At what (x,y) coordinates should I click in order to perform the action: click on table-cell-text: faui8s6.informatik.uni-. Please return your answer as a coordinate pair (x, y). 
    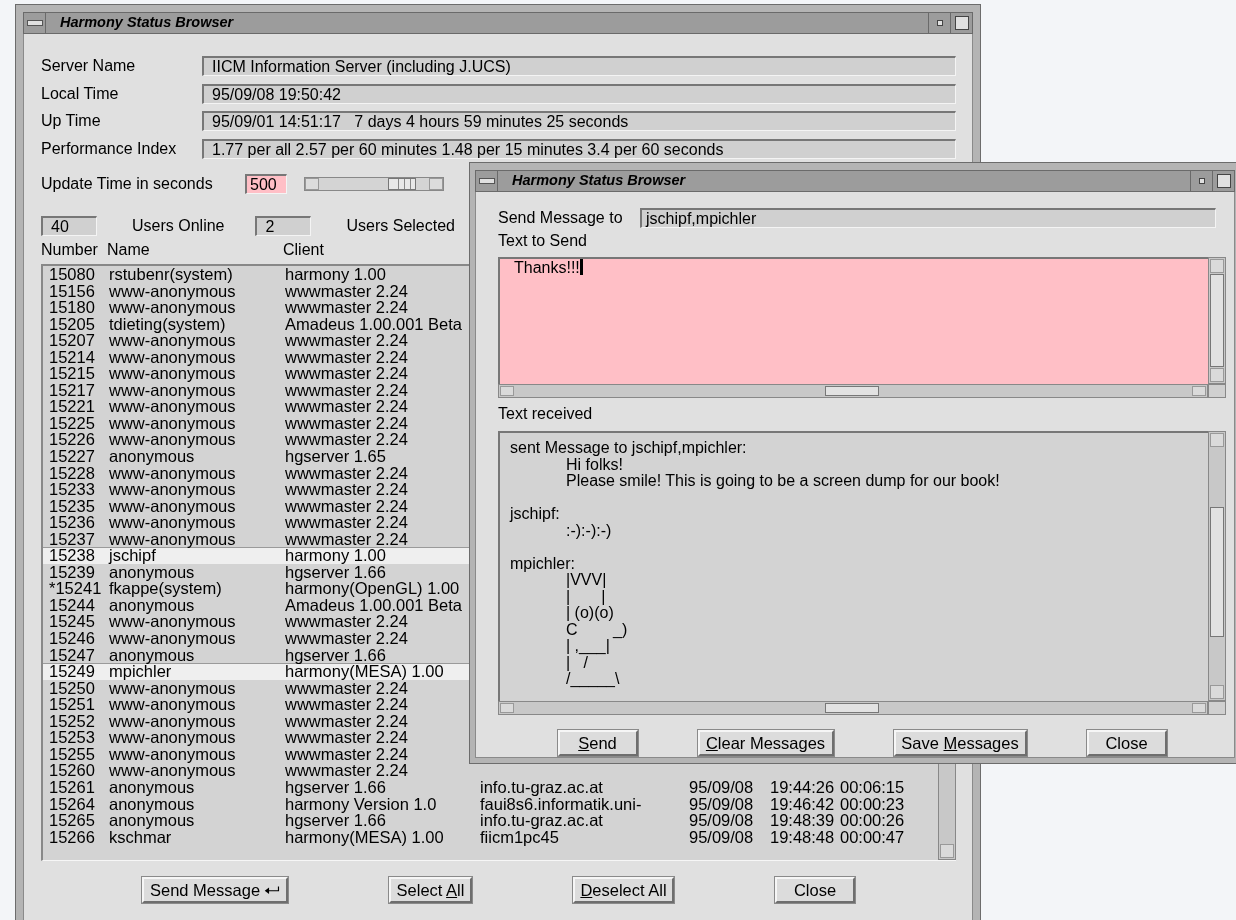
    Looking at the image, I should click on (561, 804).